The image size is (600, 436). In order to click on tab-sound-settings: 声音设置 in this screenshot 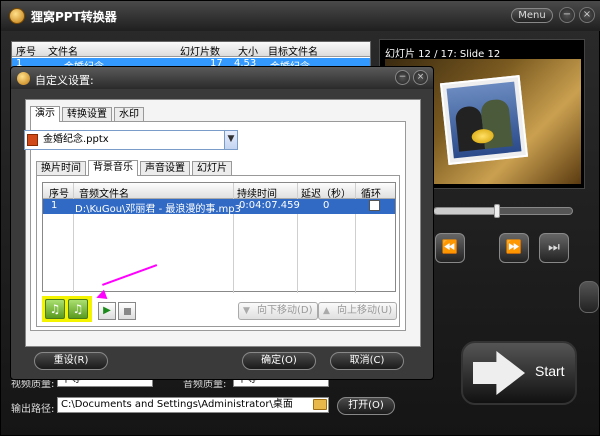, I will do `click(165, 168)`.